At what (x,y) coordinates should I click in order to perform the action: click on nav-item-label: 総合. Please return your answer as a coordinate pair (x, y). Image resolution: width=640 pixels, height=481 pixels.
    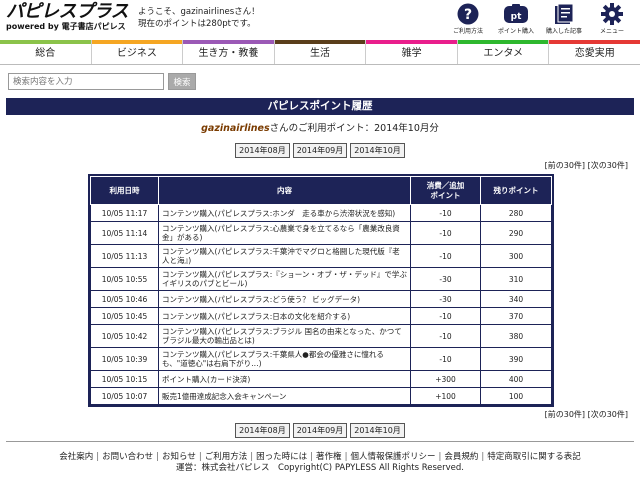
    Looking at the image, I should click on (45, 53).